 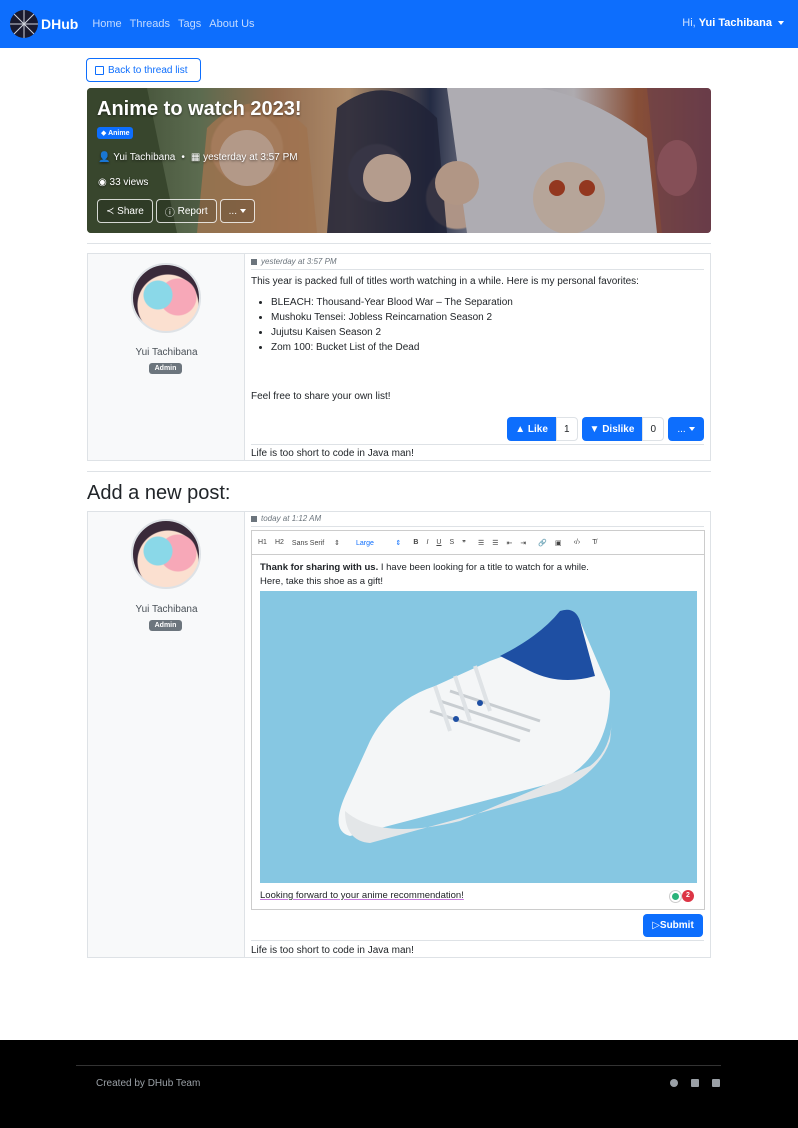 I want to click on outdent-icon: ⇤, so click(x=510, y=543).